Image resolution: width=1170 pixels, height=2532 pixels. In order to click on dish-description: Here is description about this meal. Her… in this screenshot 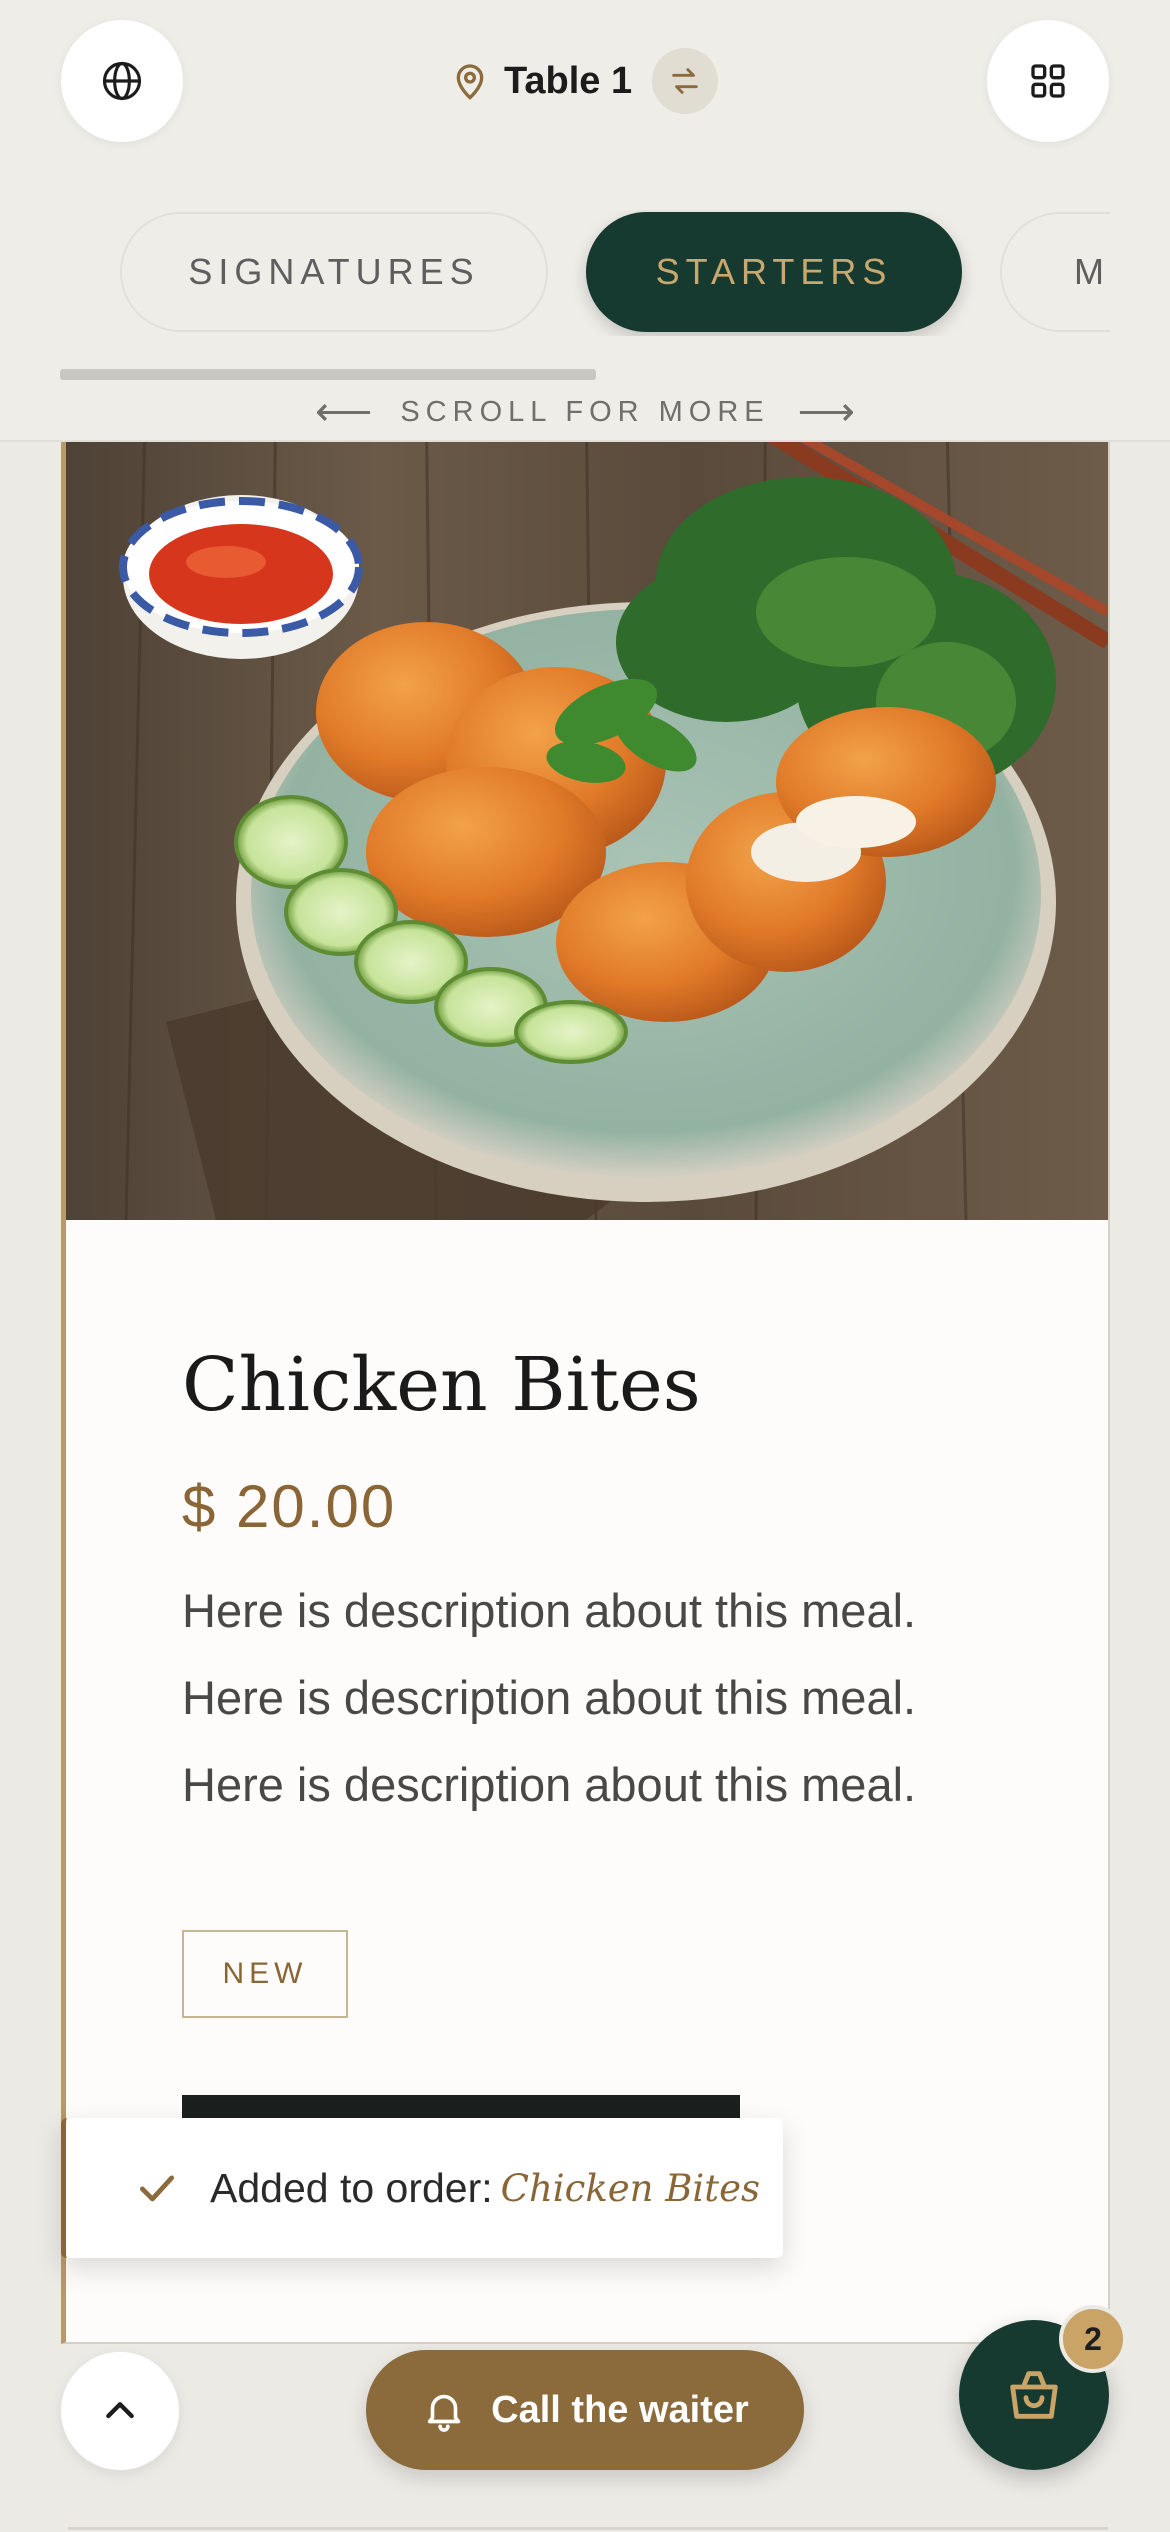, I will do `click(622, 1697)`.